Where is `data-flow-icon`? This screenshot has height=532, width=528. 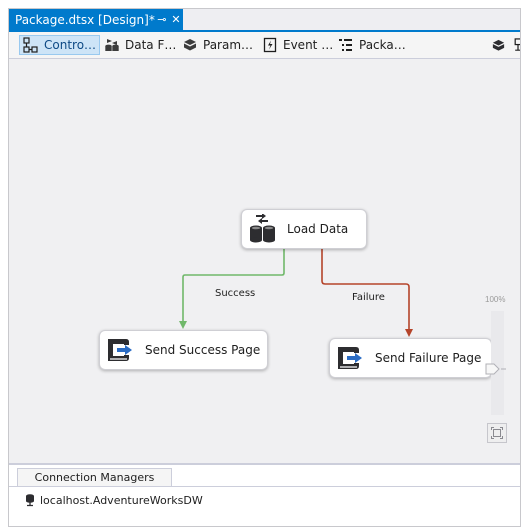 data-flow-icon is located at coordinates (112, 45).